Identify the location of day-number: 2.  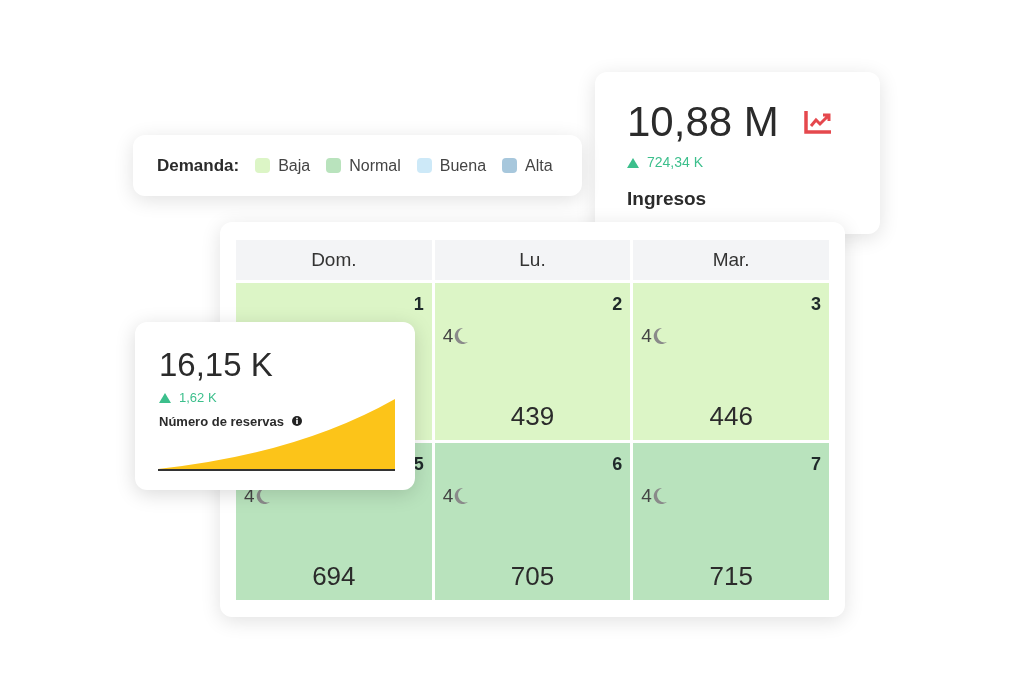
(617, 304).